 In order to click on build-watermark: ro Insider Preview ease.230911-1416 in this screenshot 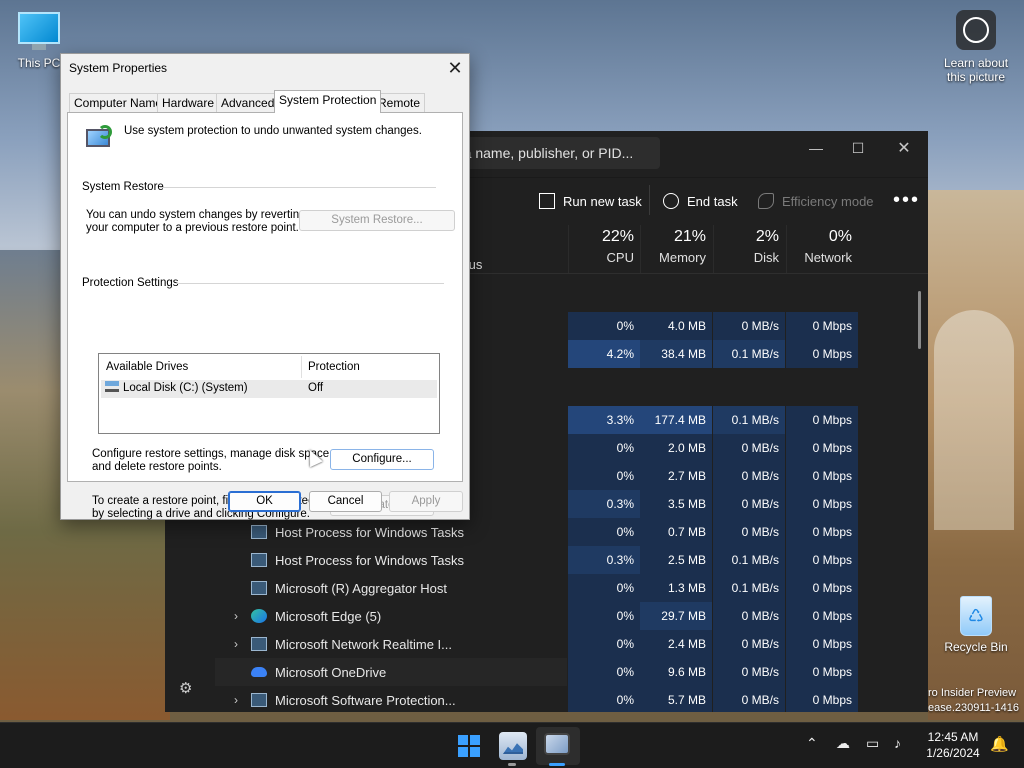, I will do `click(973, 701)`.